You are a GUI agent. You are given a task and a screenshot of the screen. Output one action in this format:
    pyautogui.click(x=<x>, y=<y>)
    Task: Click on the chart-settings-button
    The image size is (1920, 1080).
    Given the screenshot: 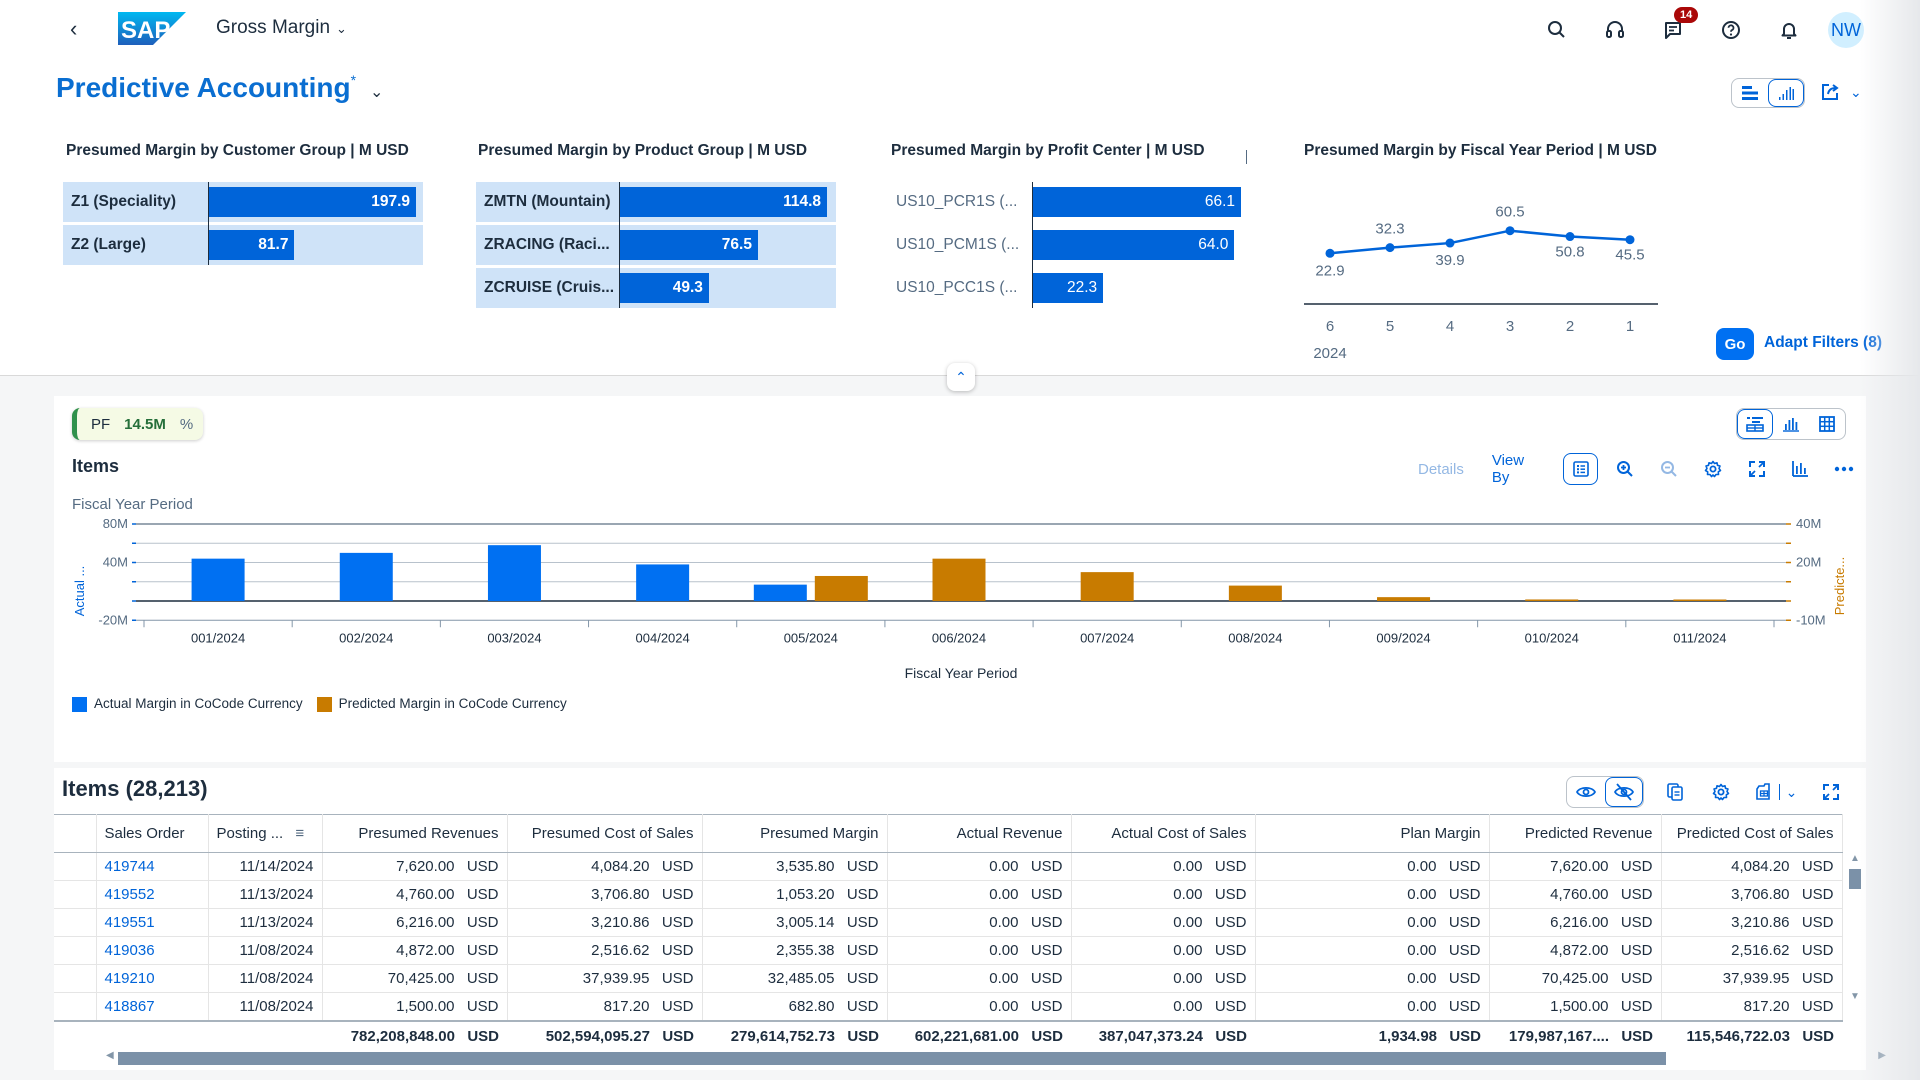 What is the action you would take?
    pyautogui.click(x=1713, y=469)
    